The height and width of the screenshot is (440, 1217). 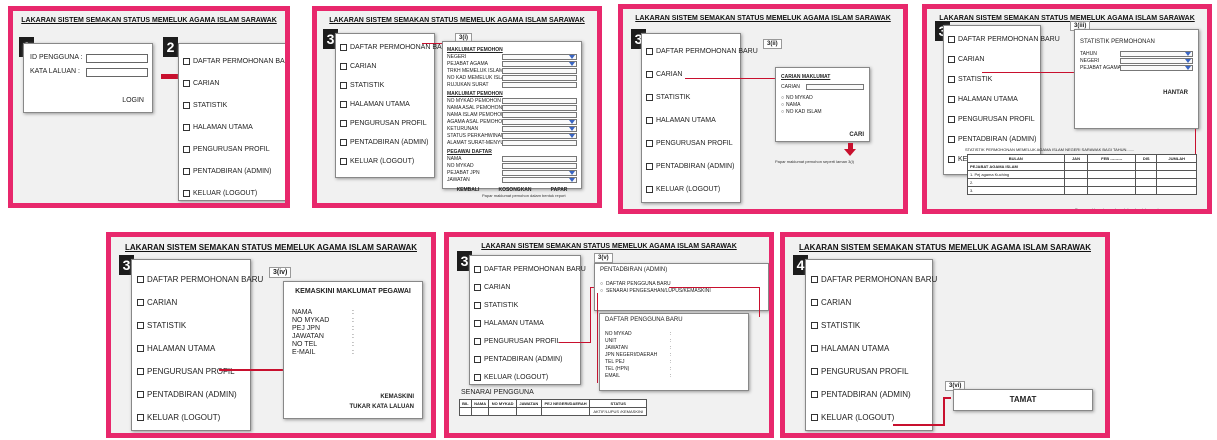 I want to click on login-button: LOGIN, so click(x=133, y=100).